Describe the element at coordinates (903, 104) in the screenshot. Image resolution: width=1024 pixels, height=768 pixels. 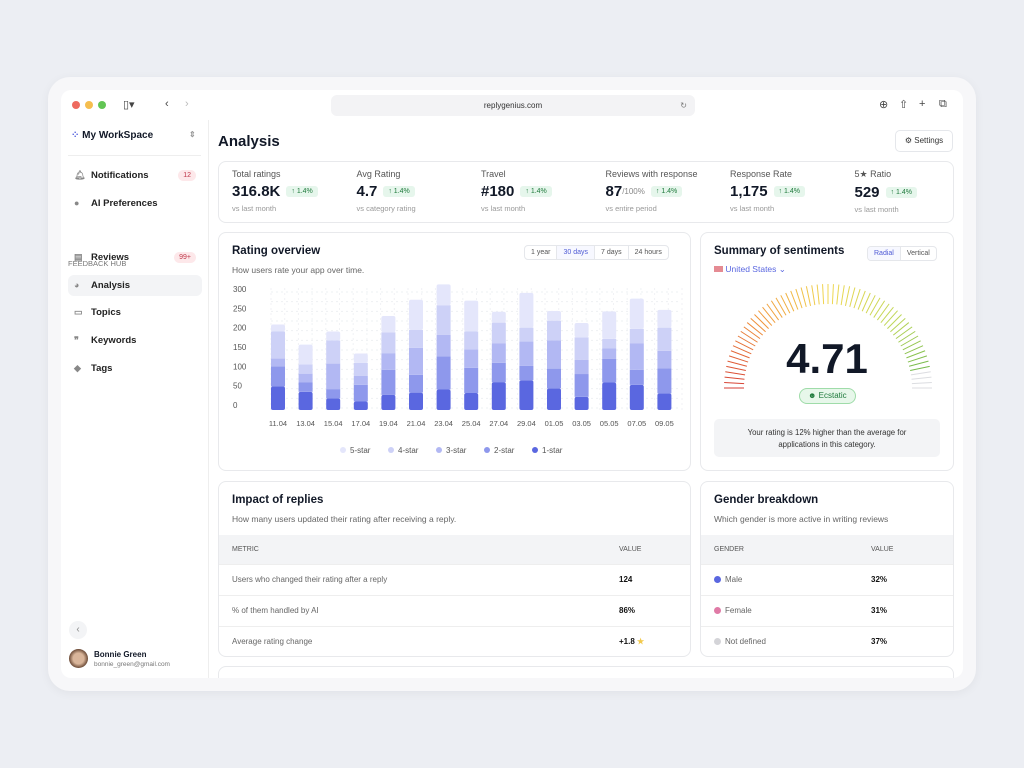
I see `share-icon: ⇧` at that location.